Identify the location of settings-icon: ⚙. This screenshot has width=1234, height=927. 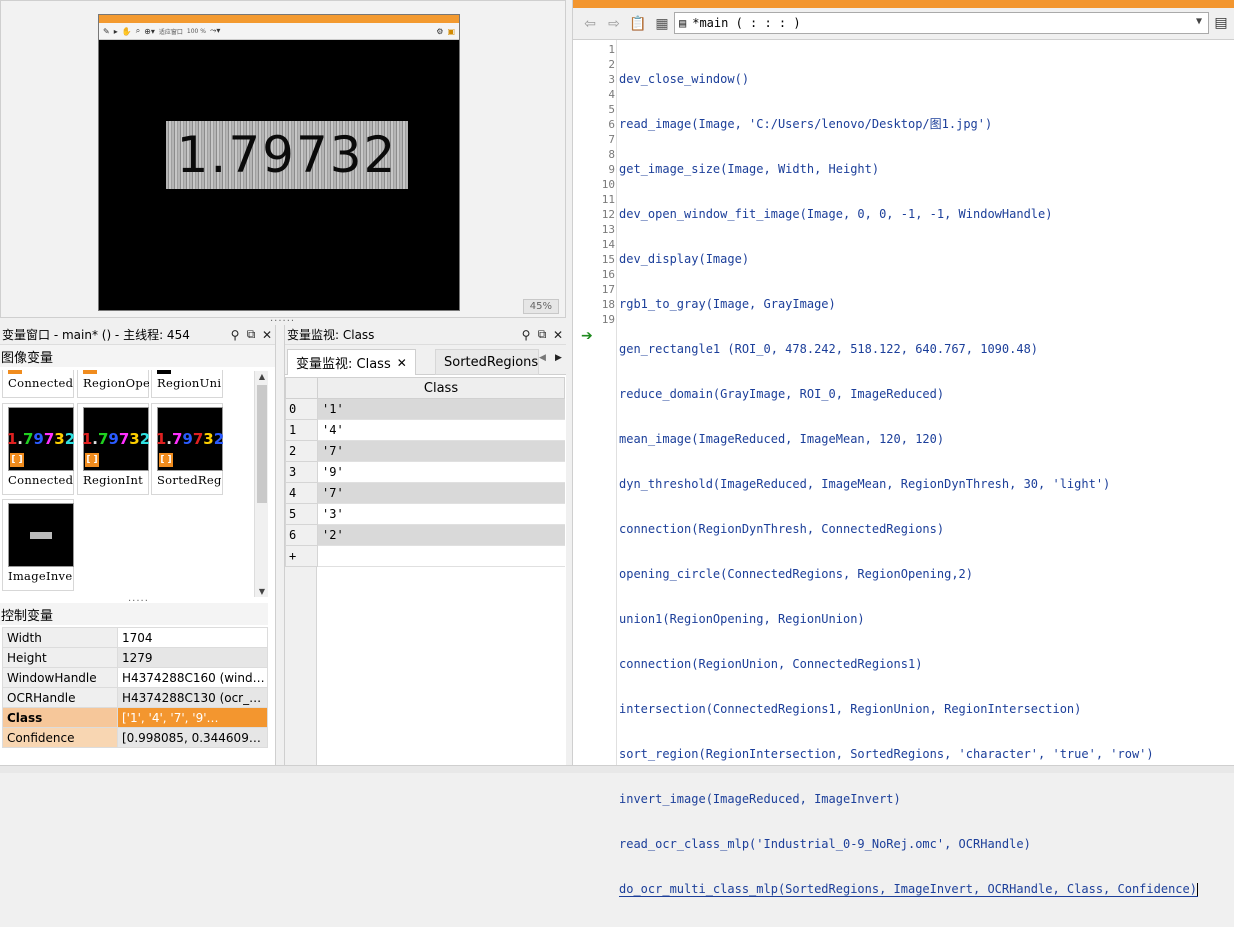
(439, 31).